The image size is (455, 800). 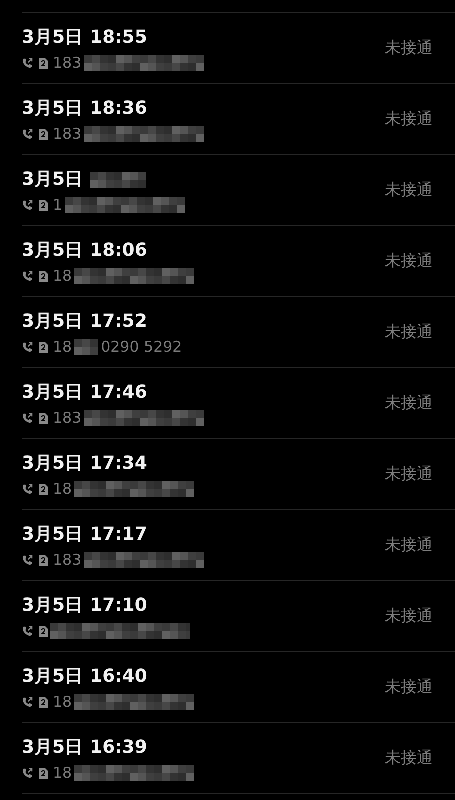 I want to click on phone-number: 1, so click(x=58, y=205).